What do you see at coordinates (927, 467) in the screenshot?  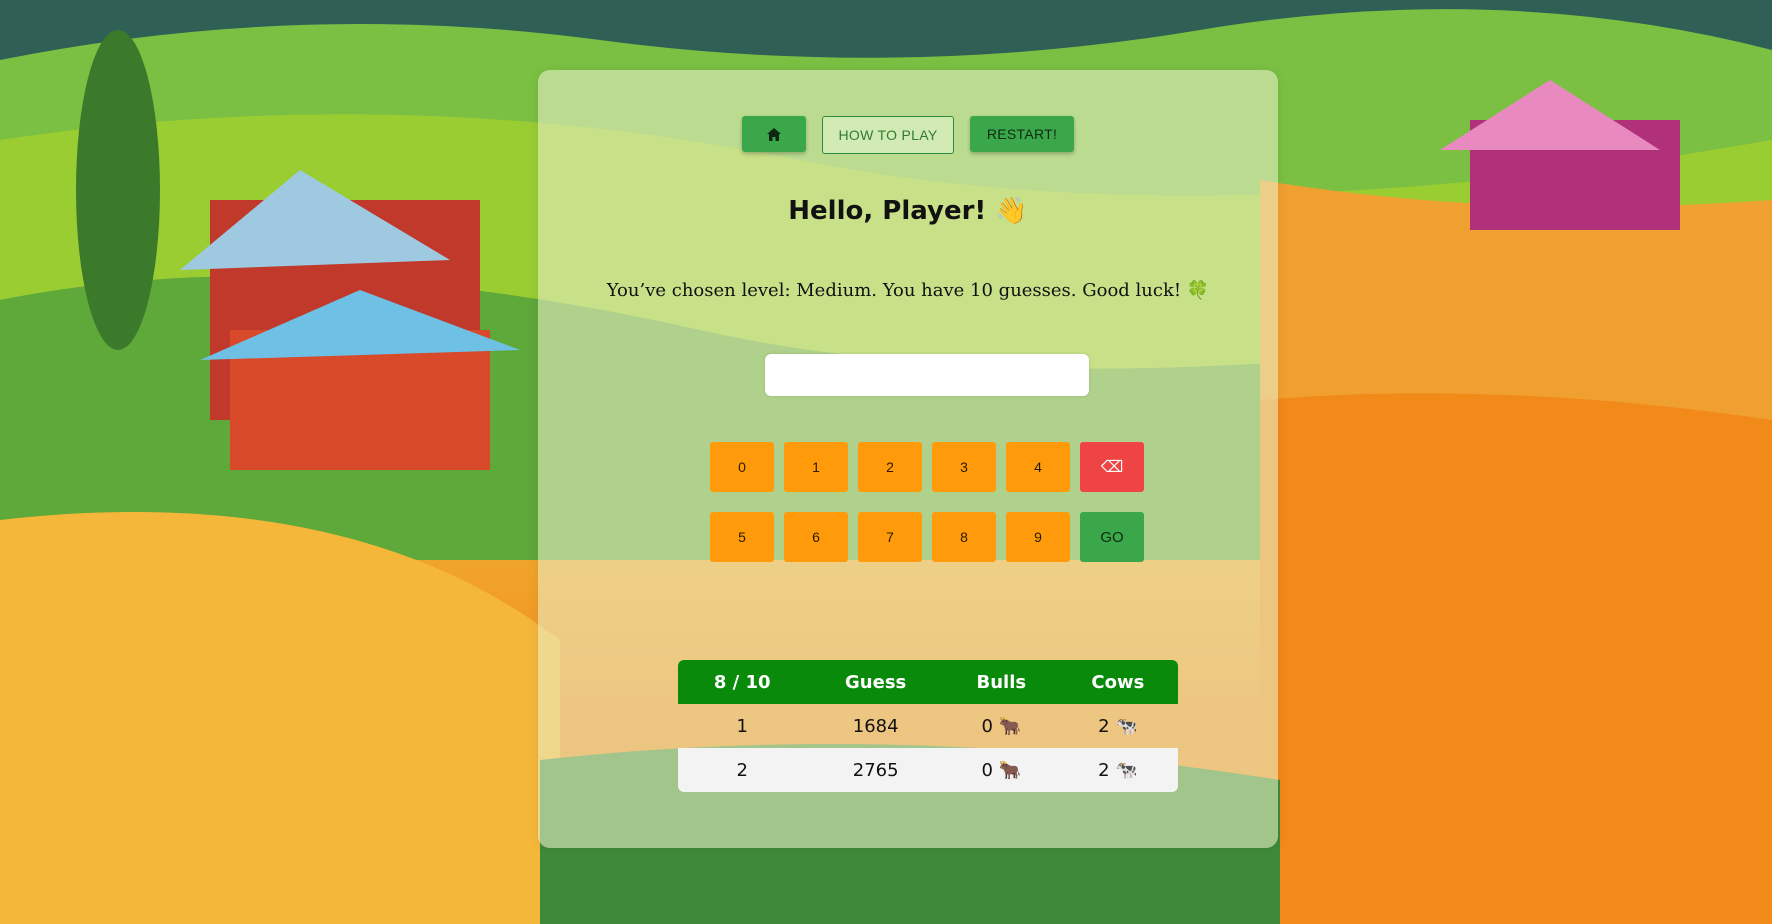 I see `keypad-row: 0 1 2 3 4 ⌫` at bounding box center [927, 467].